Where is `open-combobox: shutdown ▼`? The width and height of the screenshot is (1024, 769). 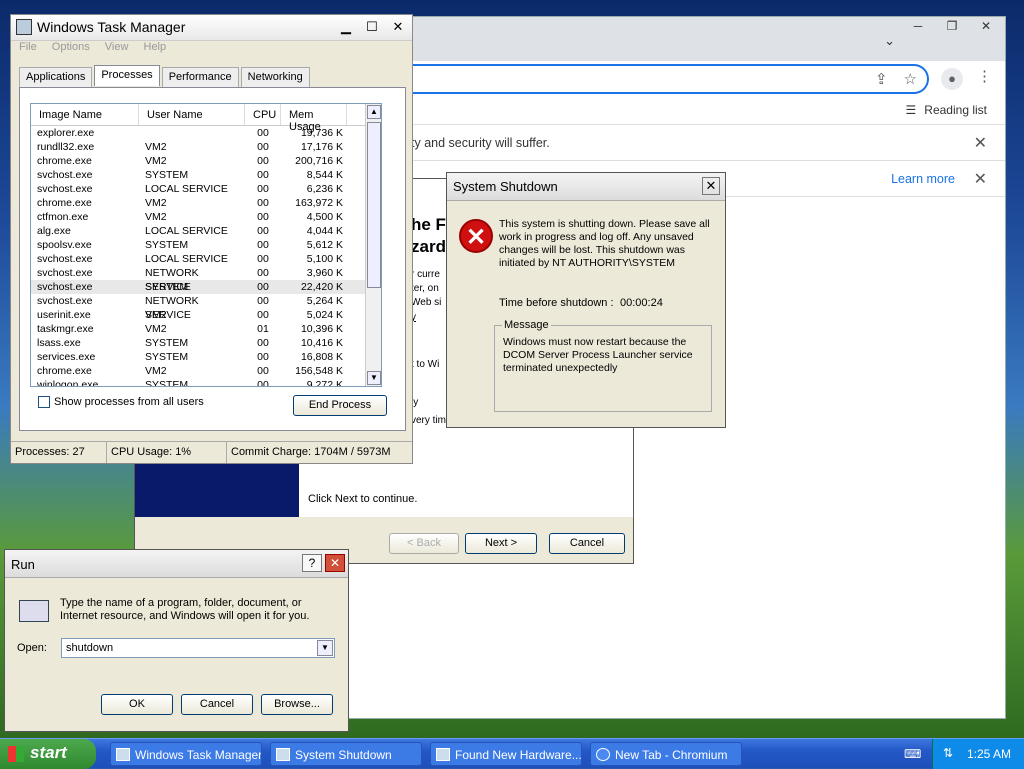
open-combobox: shutdown ▼ is located at coordinates (198, 648).